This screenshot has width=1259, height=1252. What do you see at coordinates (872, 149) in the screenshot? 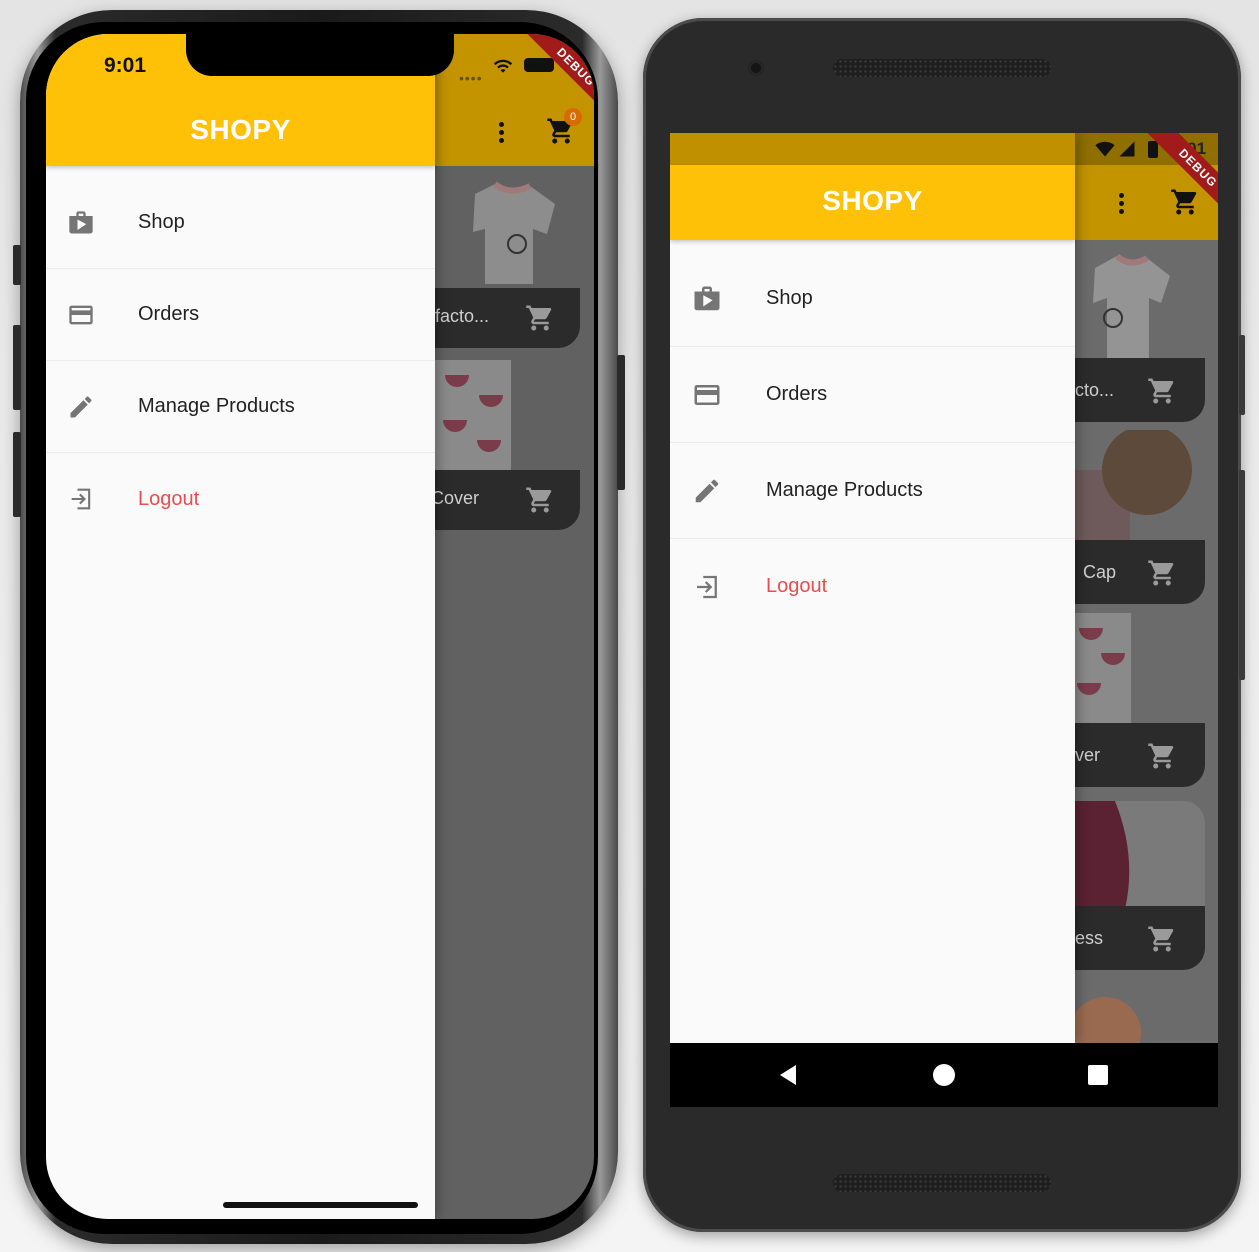
I see `drawer-status-scrim` at bounding box center [872, 149].